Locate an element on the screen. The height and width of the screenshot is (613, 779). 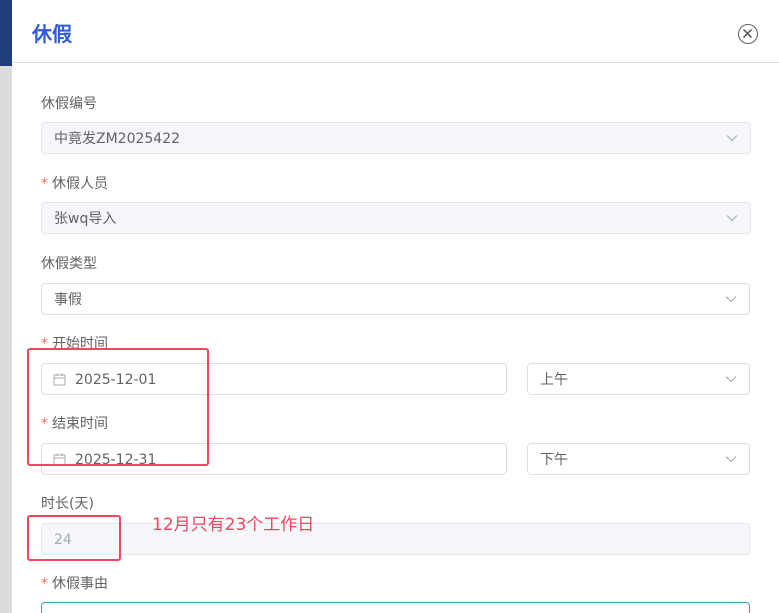
reason-textarea is located at coordinates (395, 607).